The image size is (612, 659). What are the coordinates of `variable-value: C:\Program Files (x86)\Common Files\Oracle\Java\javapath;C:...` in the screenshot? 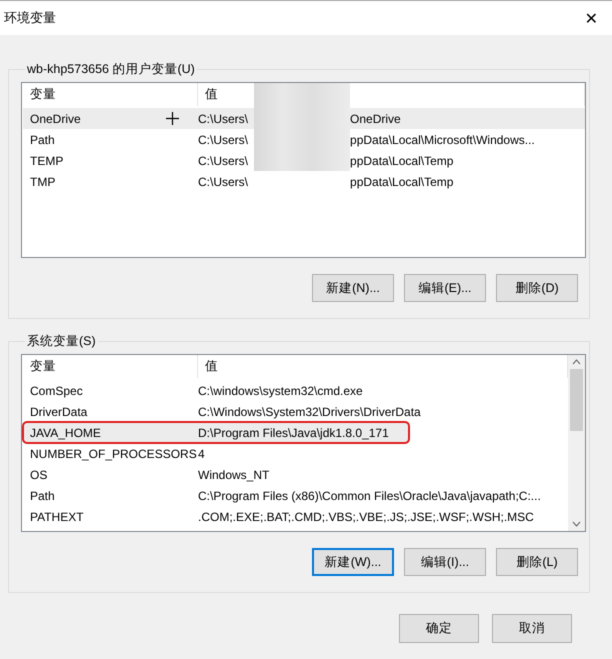 It's located at (369, 495).